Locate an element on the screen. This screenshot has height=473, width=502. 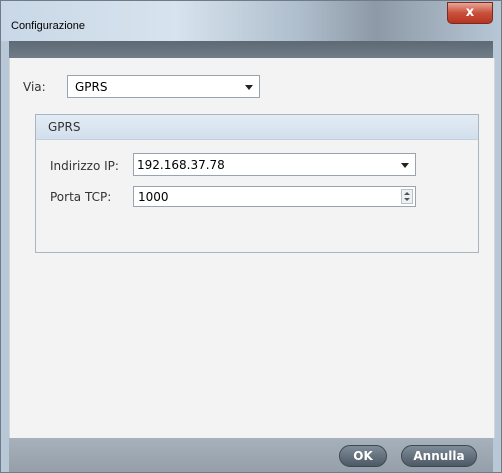
port-stepper: 1000 is located at coordinates (274, 196).